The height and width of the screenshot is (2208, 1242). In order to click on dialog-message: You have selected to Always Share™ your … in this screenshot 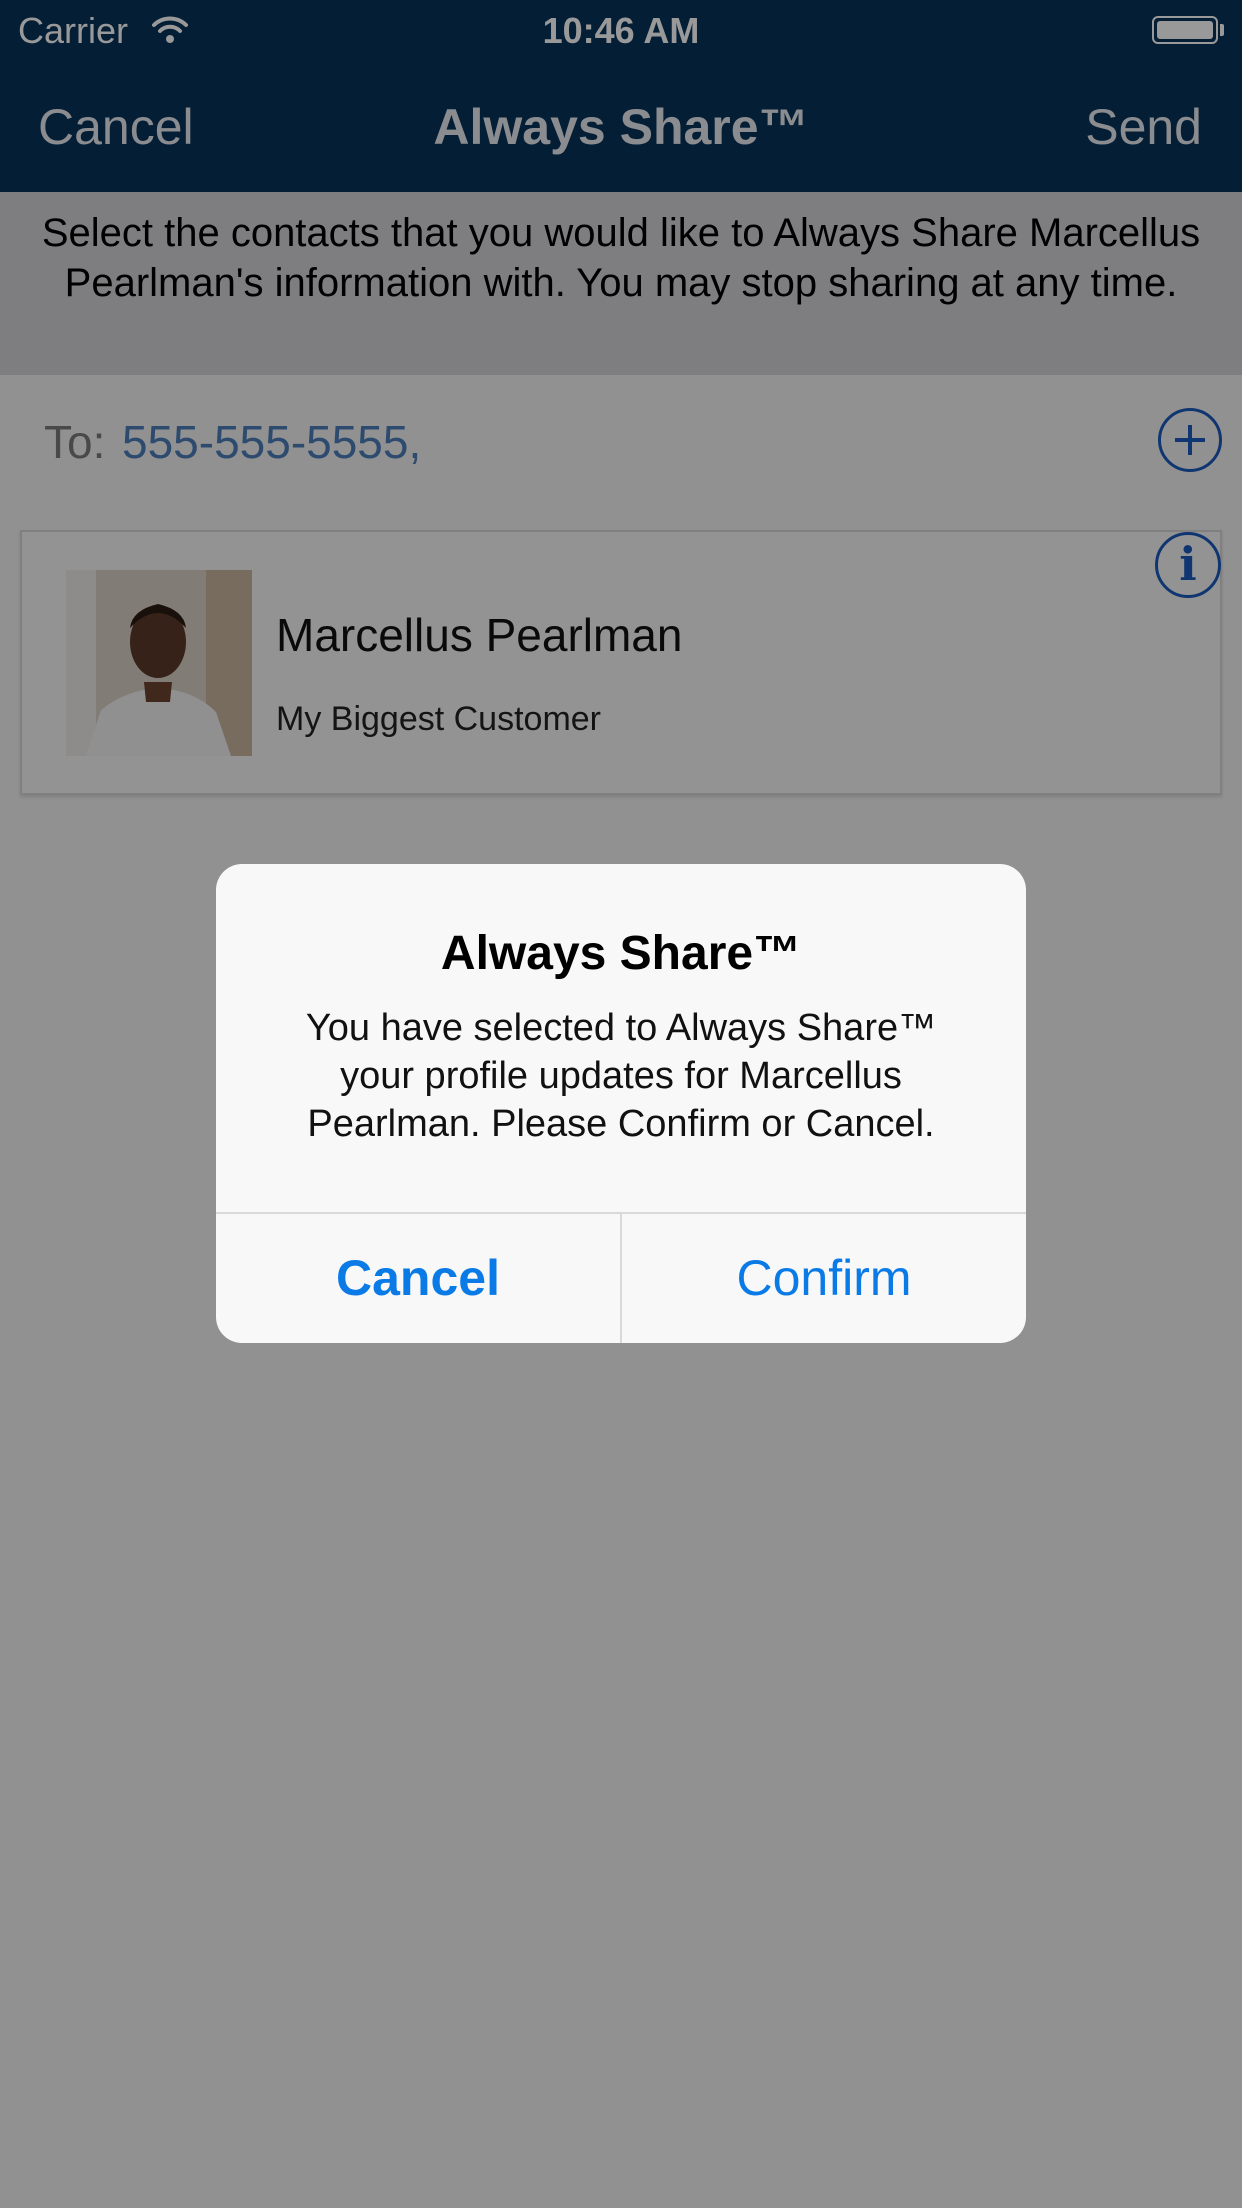, I will do `click(621, 1076)`.